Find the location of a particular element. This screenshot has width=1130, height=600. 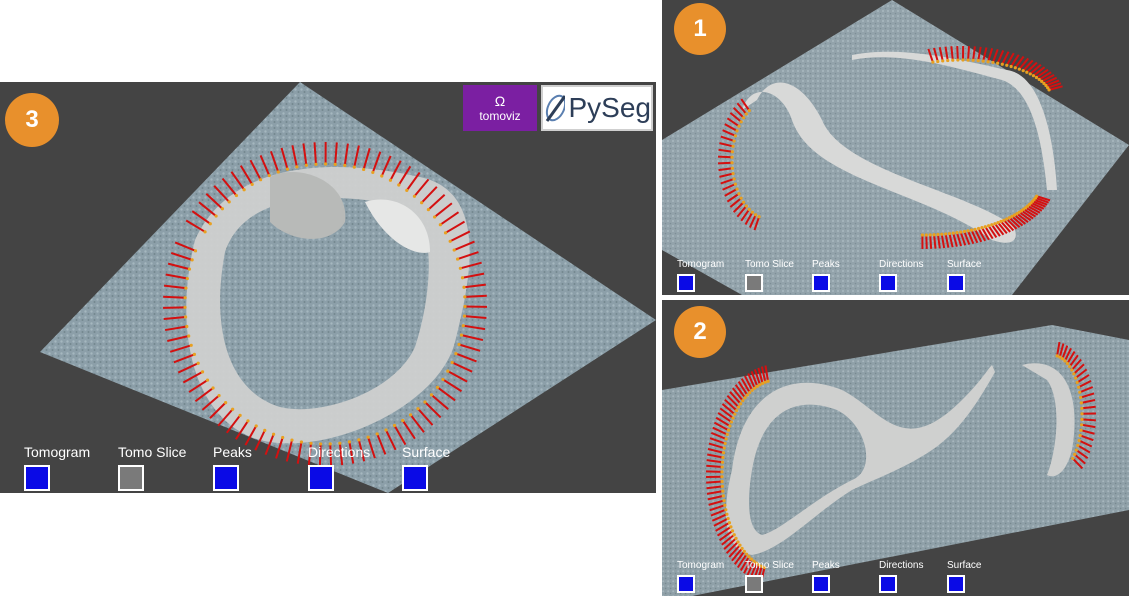

toggle-label: Tomo Slice is located at coordinates (152, 452).